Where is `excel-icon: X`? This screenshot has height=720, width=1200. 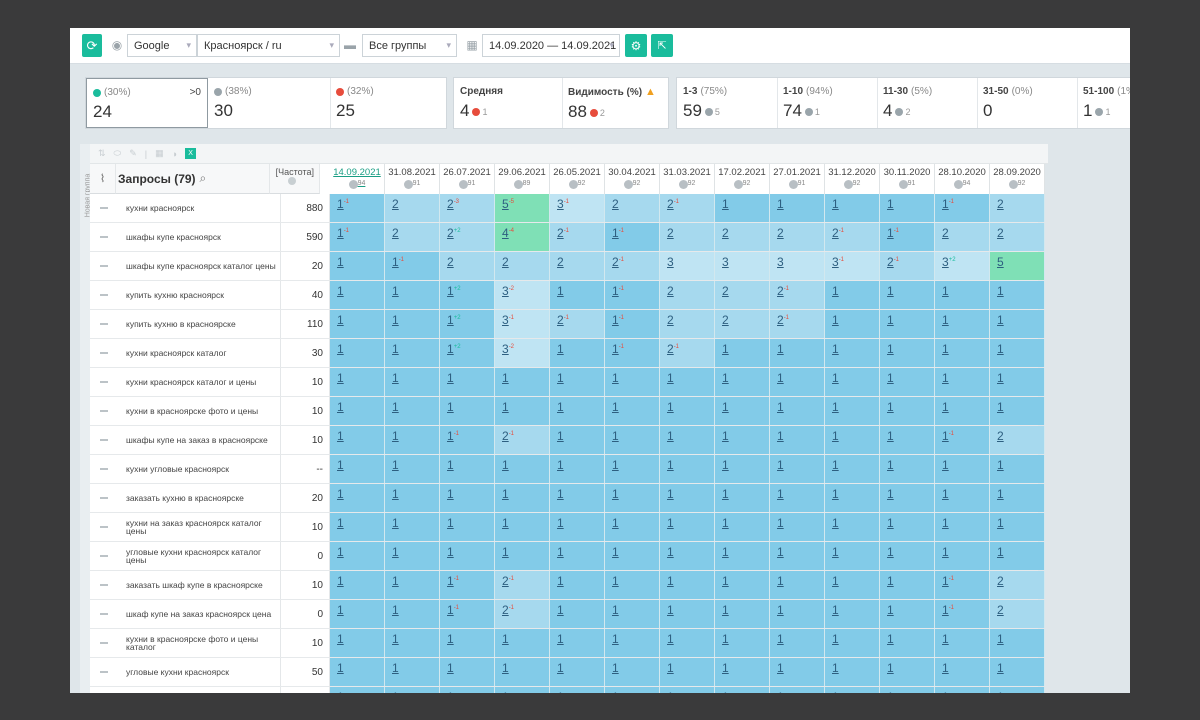 excel-icon: X is located at coordinates (191, 153).